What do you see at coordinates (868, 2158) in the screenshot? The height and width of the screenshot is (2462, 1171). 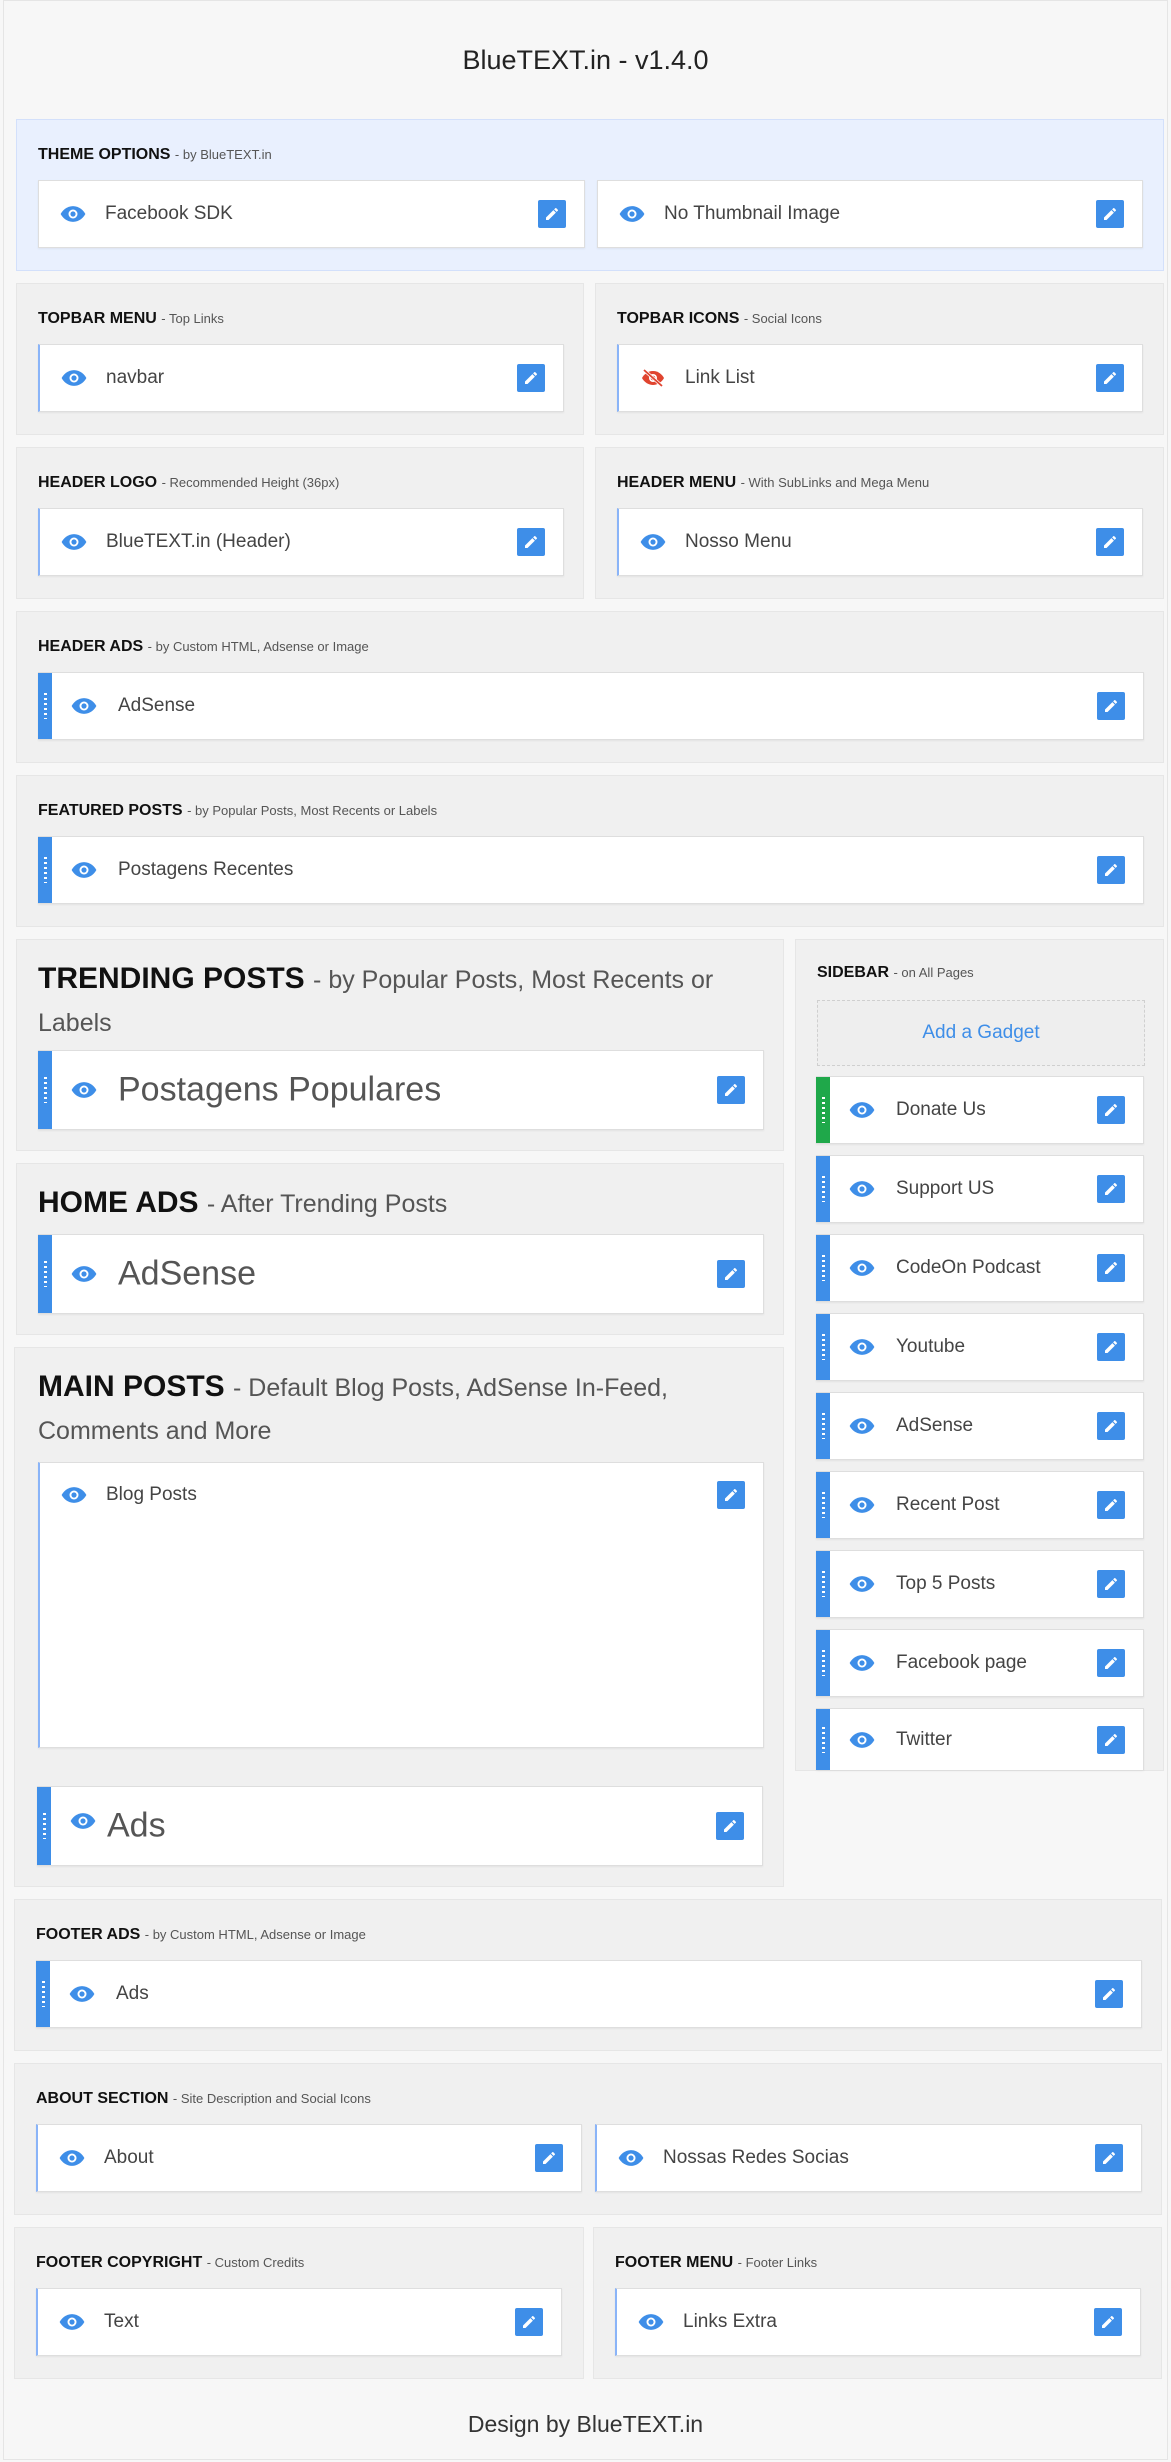 I see `widget-nossas-redes-socias: Nossas Redes Socias` at bounding box center [868, 2158].